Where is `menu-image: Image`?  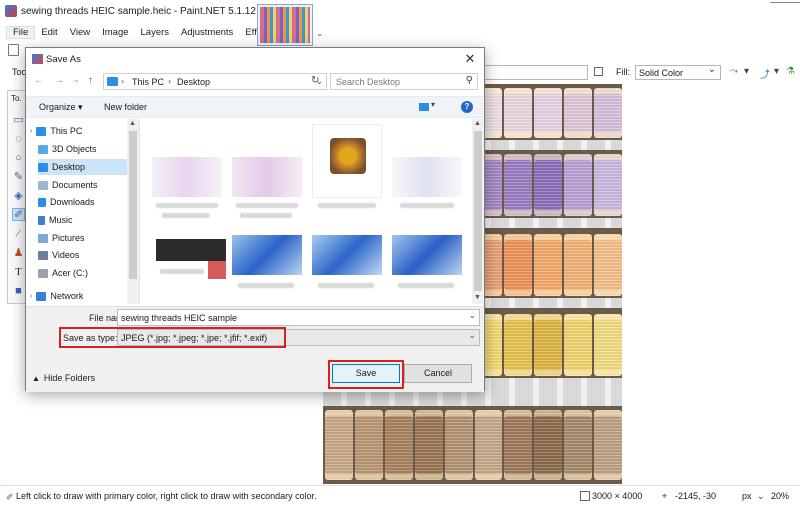
menu-image: Image is located at coordinates (115, 32).